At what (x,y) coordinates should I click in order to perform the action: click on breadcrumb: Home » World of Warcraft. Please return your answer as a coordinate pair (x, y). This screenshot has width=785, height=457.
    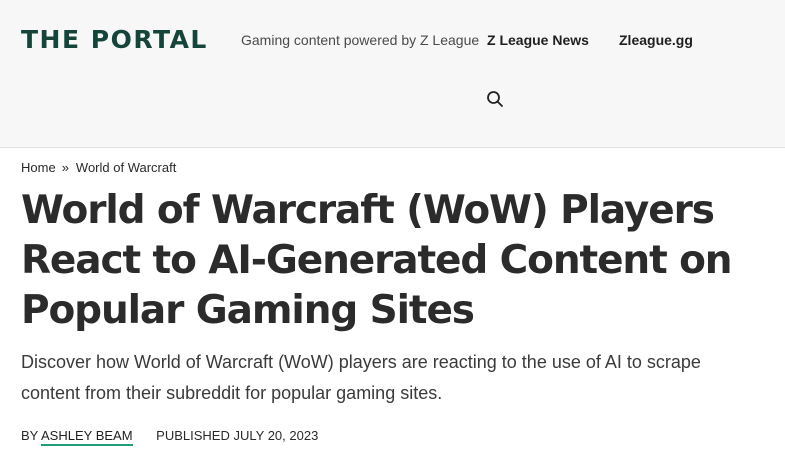
    Looking at the image, I should click on (98, 168).